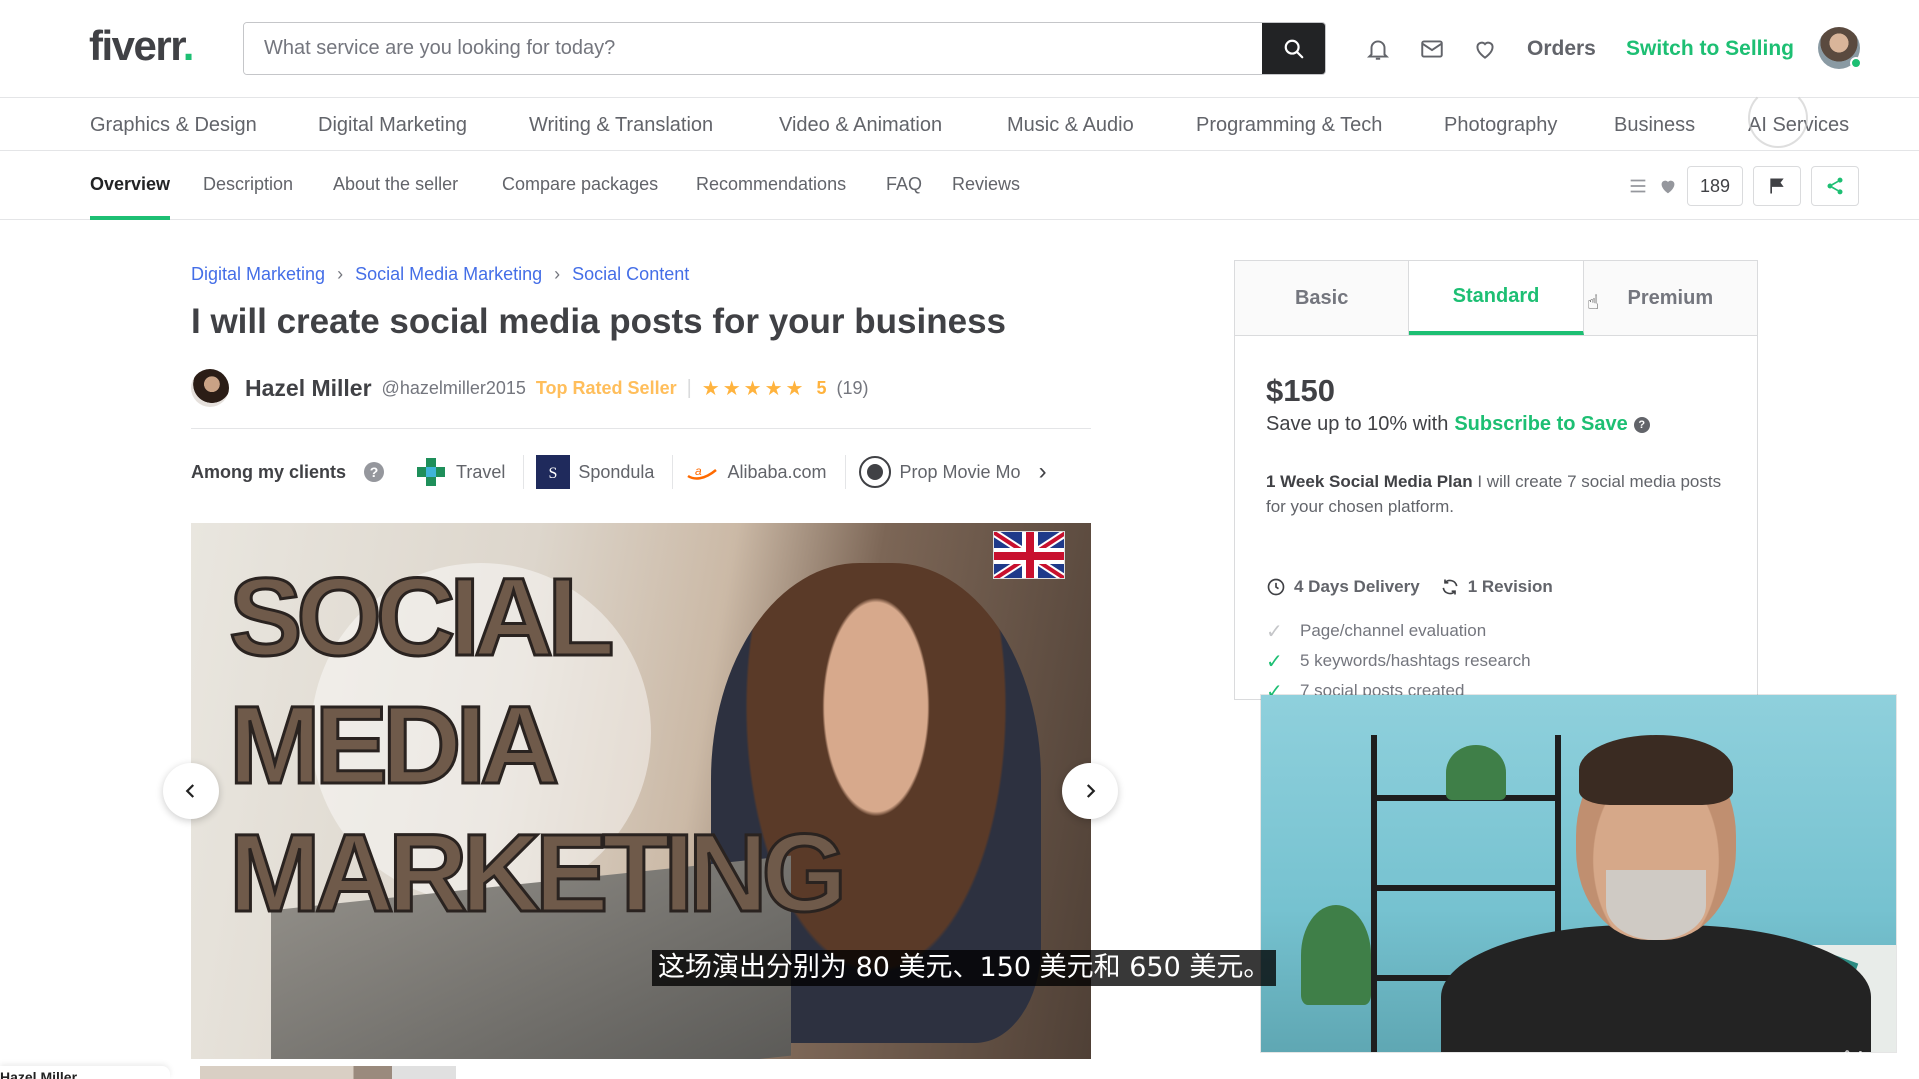 The height and width of the screenshot is (1079, 1919). Describe the element at coordinates (1840, 48) in the screenshot. I see `user-avatar` at that location.